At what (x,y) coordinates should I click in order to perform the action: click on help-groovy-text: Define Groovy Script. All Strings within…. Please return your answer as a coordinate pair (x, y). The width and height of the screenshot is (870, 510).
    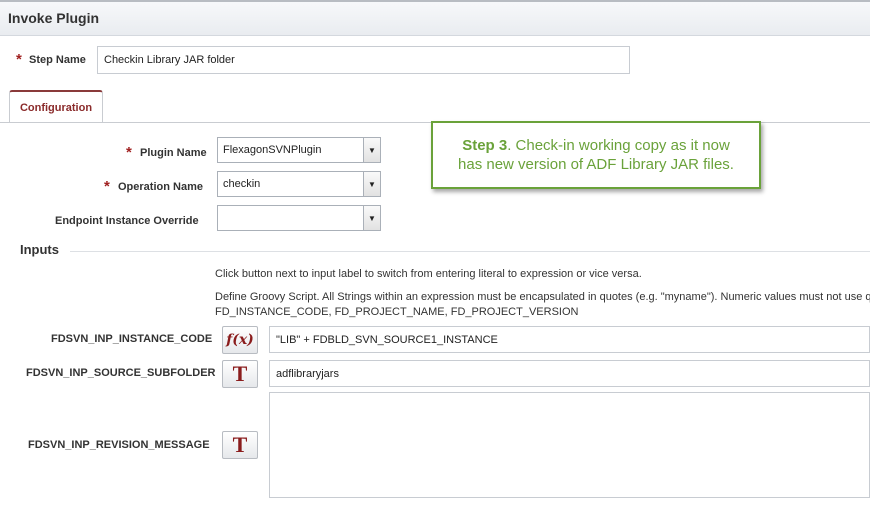
    Looking at the image, I should click on (542, 297).